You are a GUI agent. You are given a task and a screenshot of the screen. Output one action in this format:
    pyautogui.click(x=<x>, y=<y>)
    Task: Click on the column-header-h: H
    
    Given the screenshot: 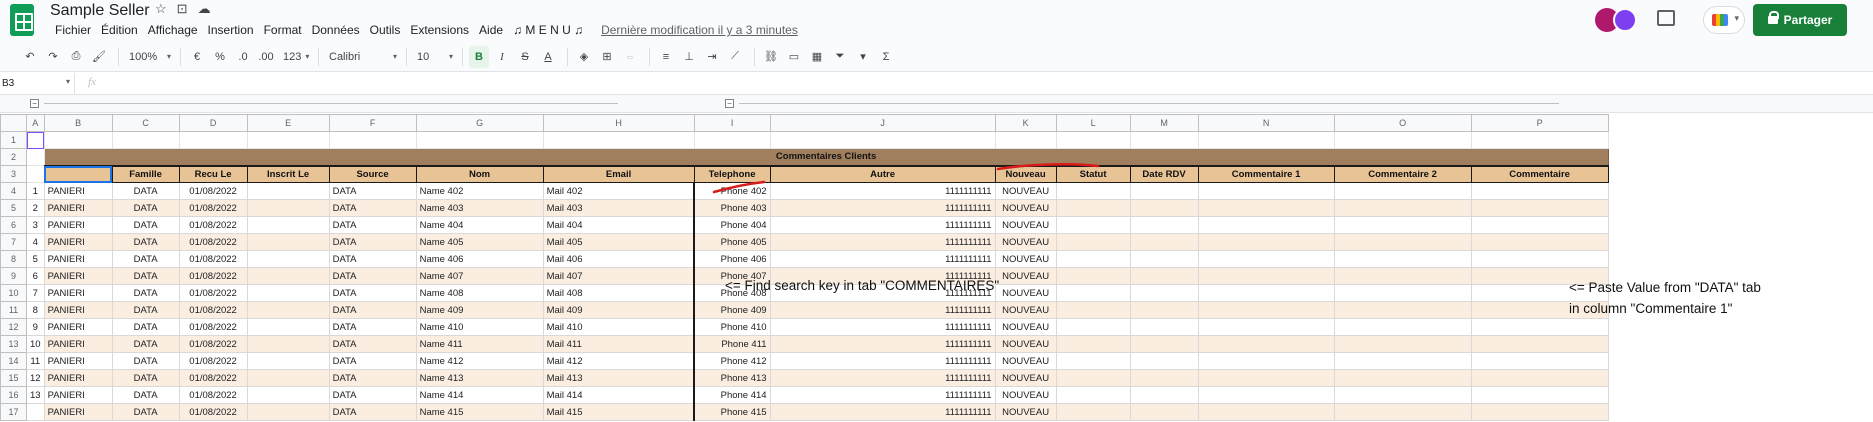 What is the action you would take?
    pyautogui.click(x=618, y=123)
    